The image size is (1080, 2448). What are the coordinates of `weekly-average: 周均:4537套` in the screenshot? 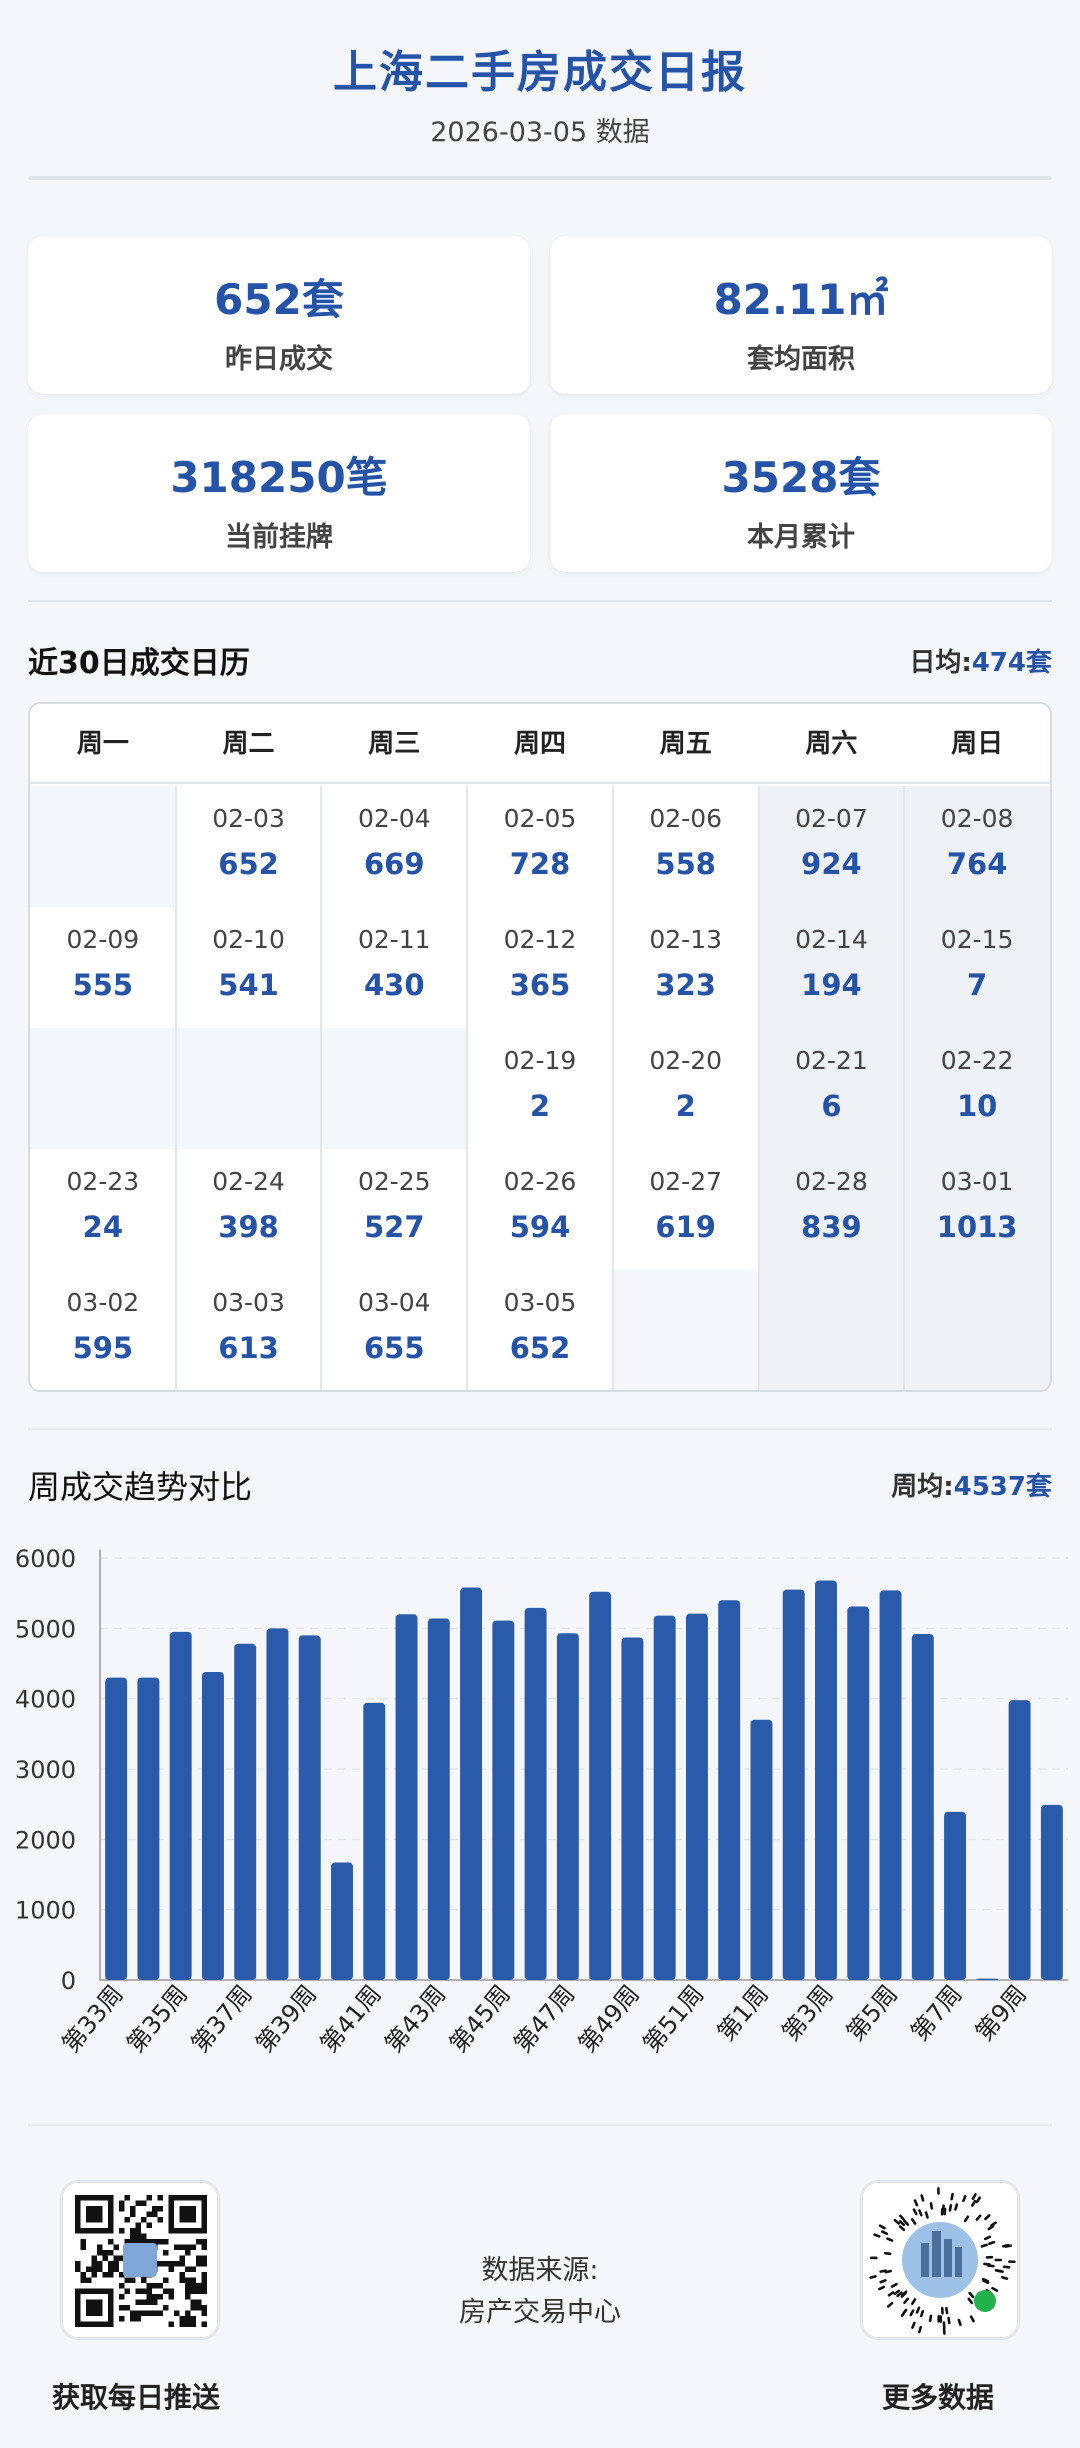 It's located at (971, 1484).